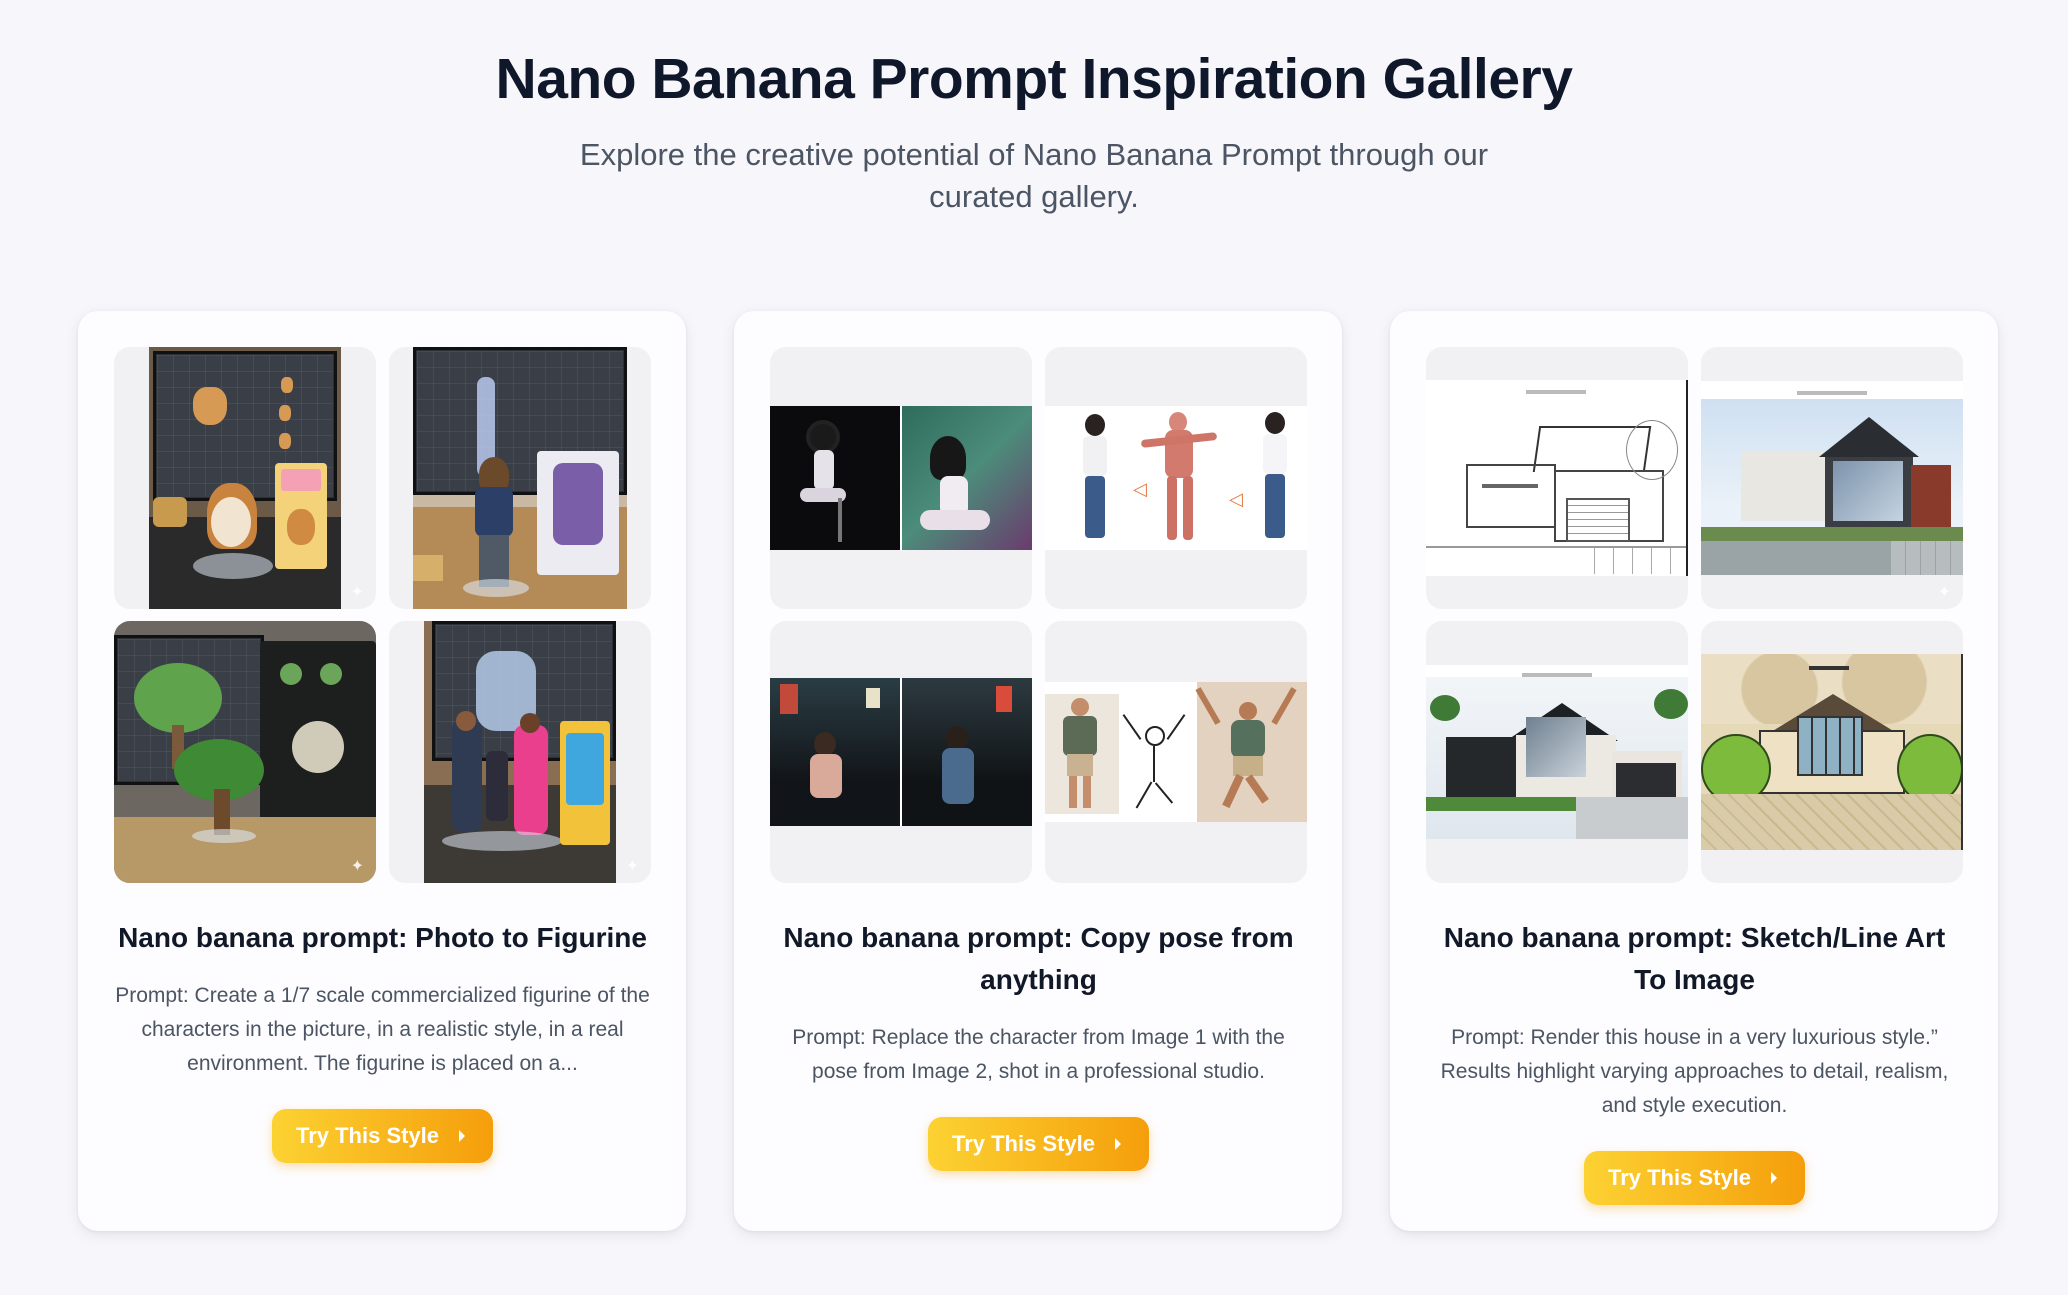 The height and width of the screenshot is (1295, 2068). What do you see at coordinates (901, 752) in the screenshot?
I see `example-image-street-pose` at bounding box center [901, 752].